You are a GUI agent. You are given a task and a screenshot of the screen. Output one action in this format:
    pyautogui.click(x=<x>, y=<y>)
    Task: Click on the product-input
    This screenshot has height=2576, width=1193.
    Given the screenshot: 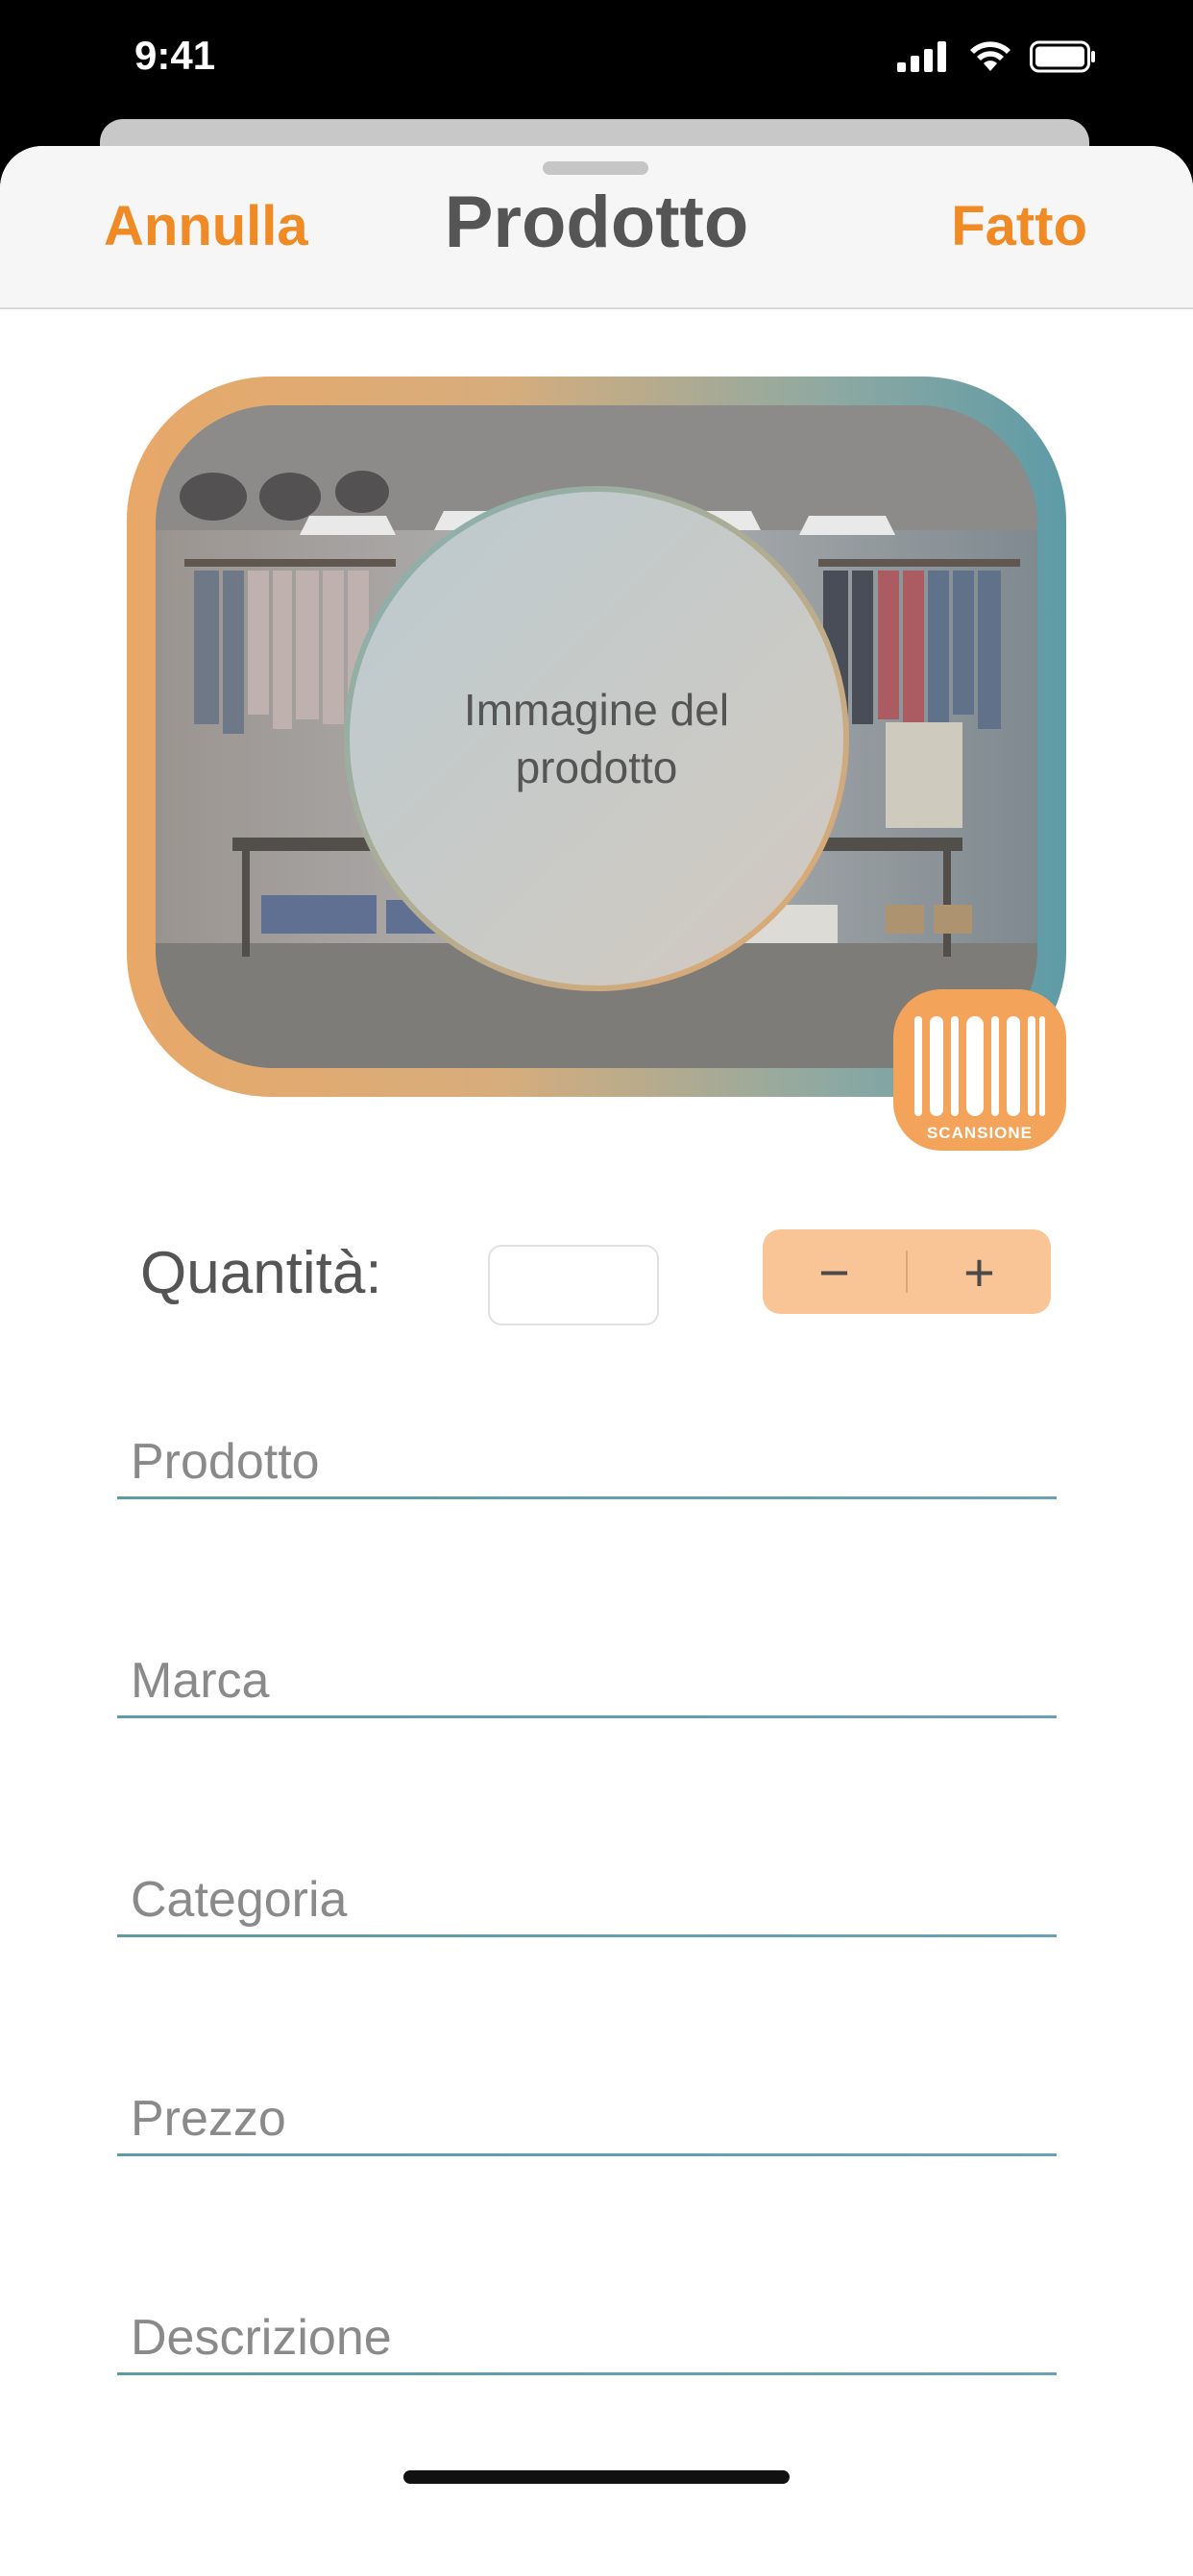 What is the action you would take?
    pyautogui.click(x=587, y=1465)
    